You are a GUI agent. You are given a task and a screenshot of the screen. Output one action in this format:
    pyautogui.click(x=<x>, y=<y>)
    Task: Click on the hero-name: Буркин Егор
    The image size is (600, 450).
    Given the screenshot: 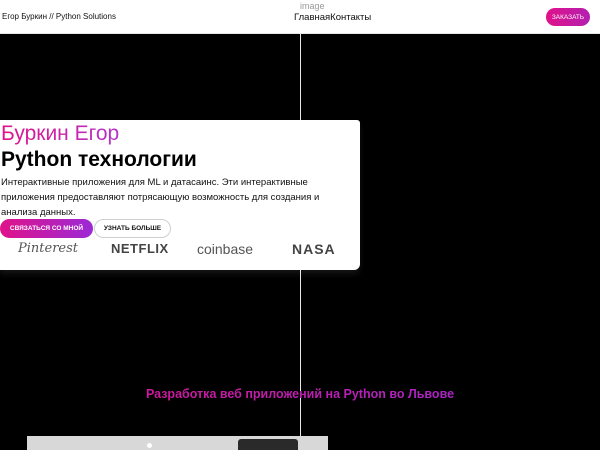 What is the action you would take?
    pyautogui.click(x=60, y=133)
    